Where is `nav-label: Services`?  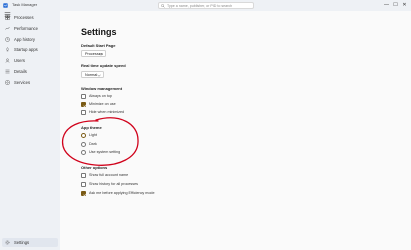
nav-label: Services is located at coordinates (22, 82).